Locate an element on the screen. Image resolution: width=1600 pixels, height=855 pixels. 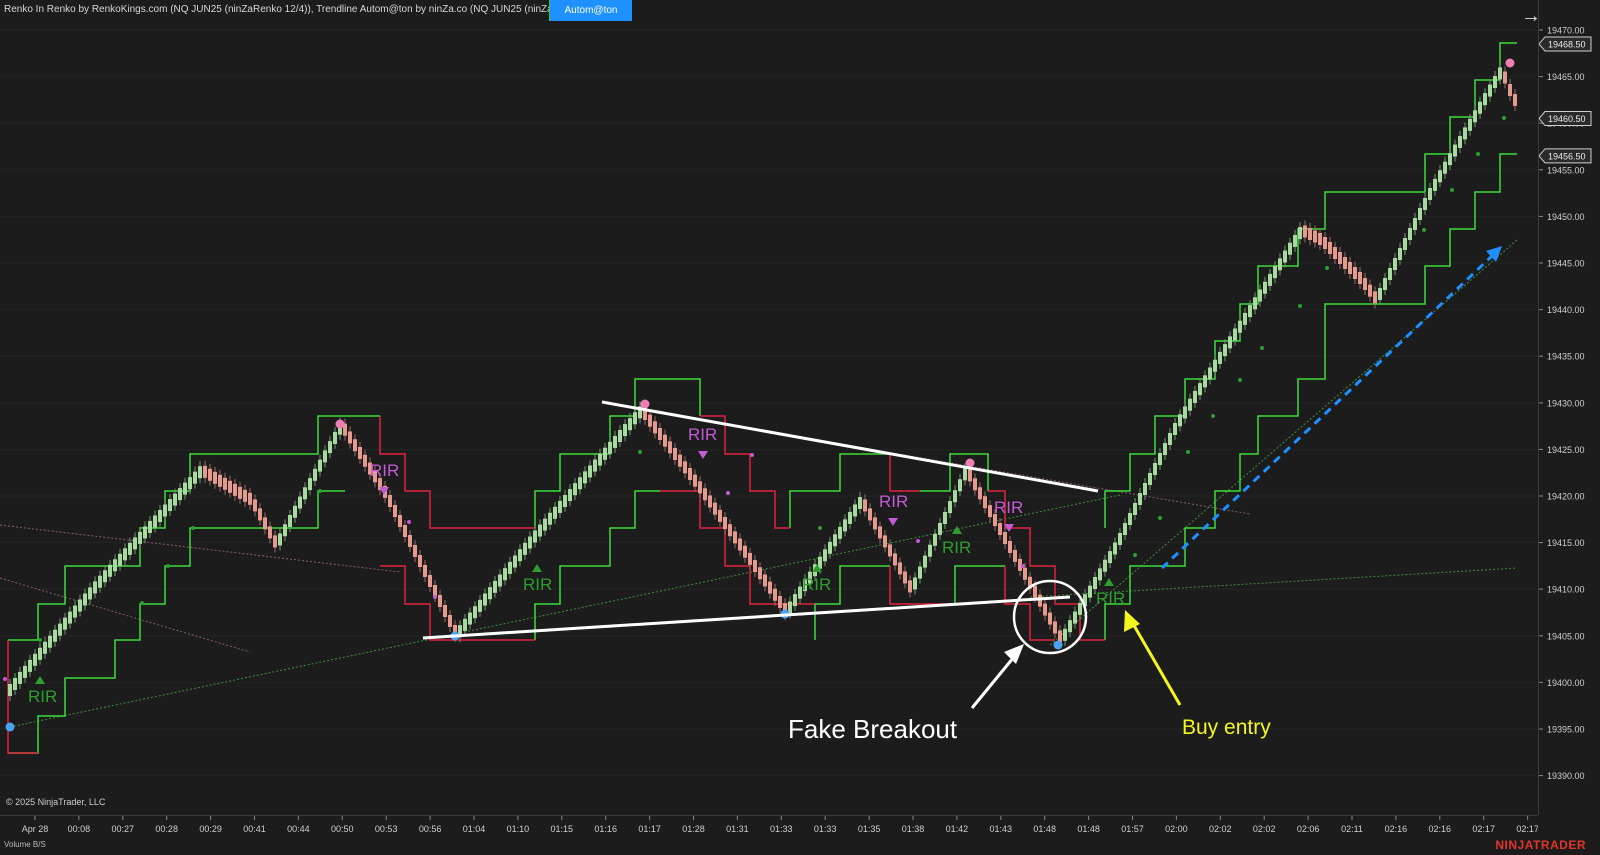
rir-down-arrow-icon is located at coordinates (893, 522).